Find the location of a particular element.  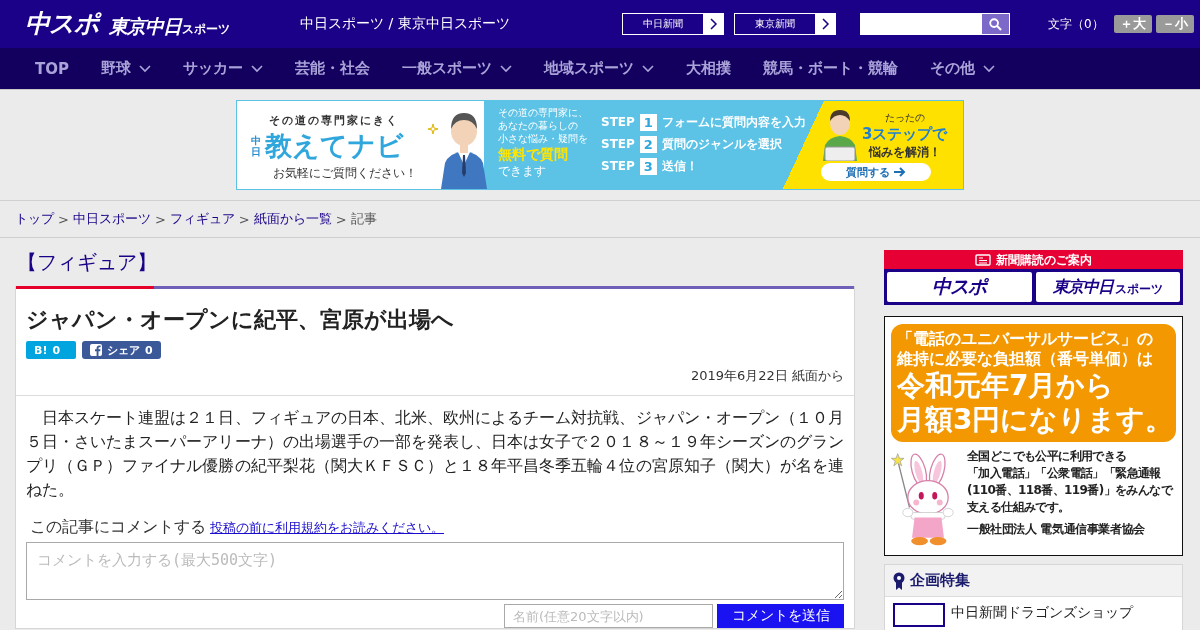

arrow-right-icon is located at coordinates (900, 172).